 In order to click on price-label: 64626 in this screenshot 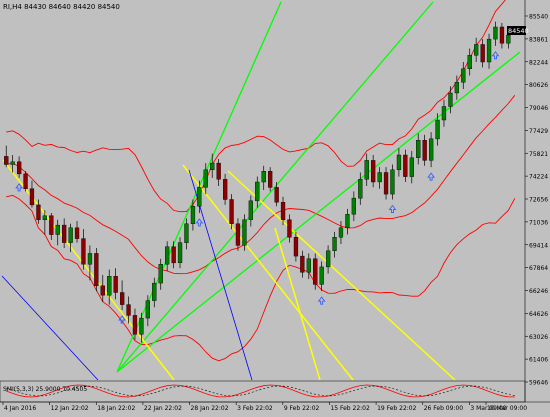, I will do `click(538, 314)`.